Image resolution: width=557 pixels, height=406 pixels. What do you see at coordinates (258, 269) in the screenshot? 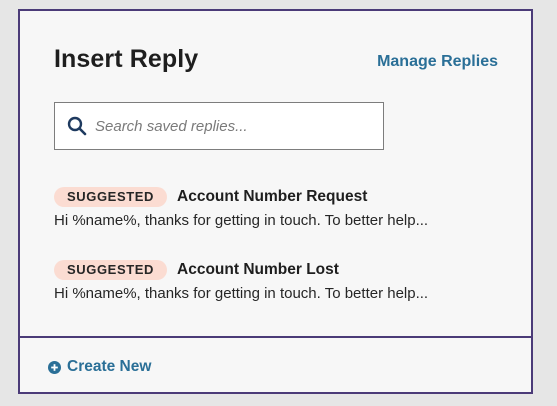
I see `reply-title: Account Number Lost` at bounding box center [258, 269].